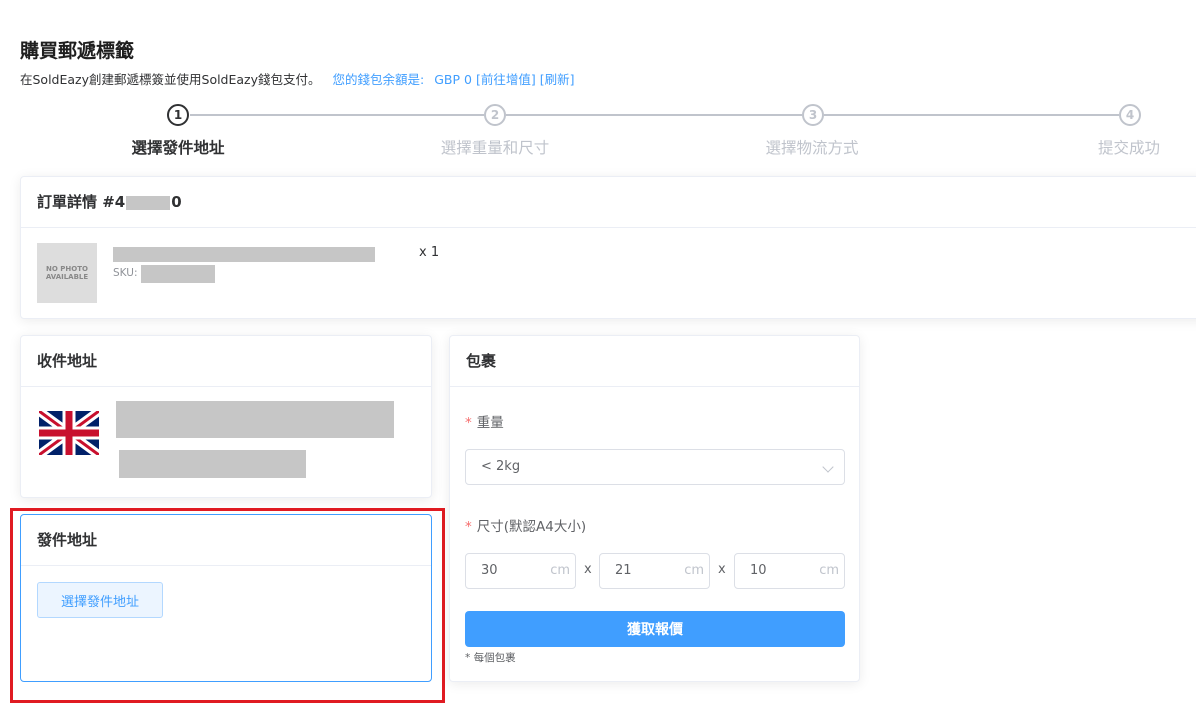  Describe the element at coordinates (67, 273) in the screenshot. I see `product-image-placeholder: NO PHOTO AVAILABLE` at that location.